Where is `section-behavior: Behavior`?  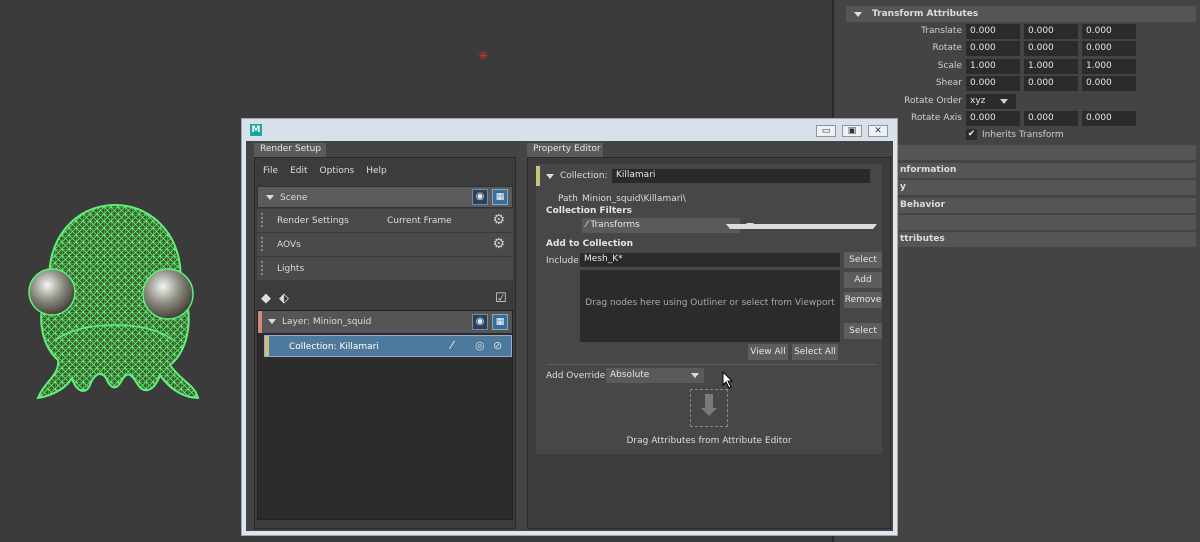 section-behavior: Behavior is located at coordinates (1021, 205).